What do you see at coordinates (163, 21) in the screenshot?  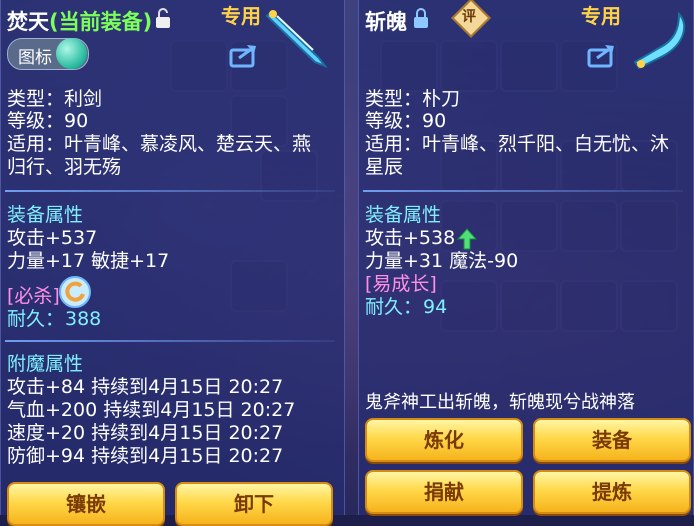 I see `unlock-icon` at bounding box center [163, 21].